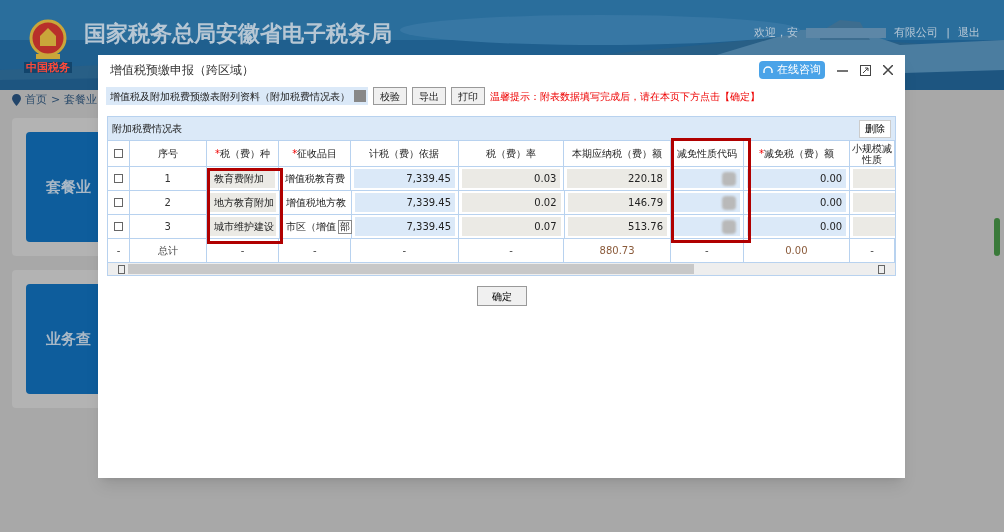  I want to click on maximize-icon, so click(865, 70).